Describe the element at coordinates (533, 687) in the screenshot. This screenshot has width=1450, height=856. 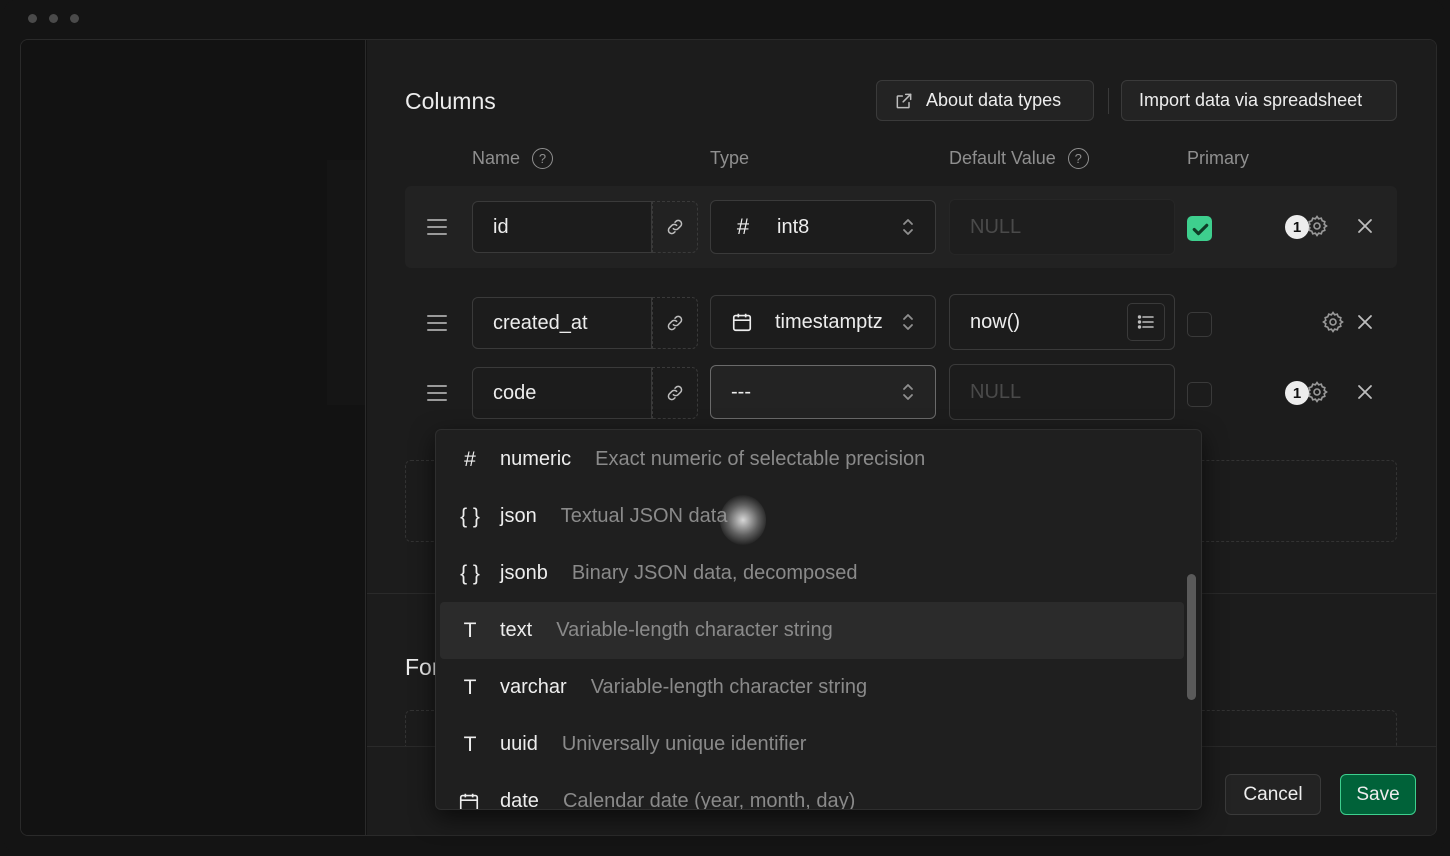
I see `type-option-name: varchar` at that location.